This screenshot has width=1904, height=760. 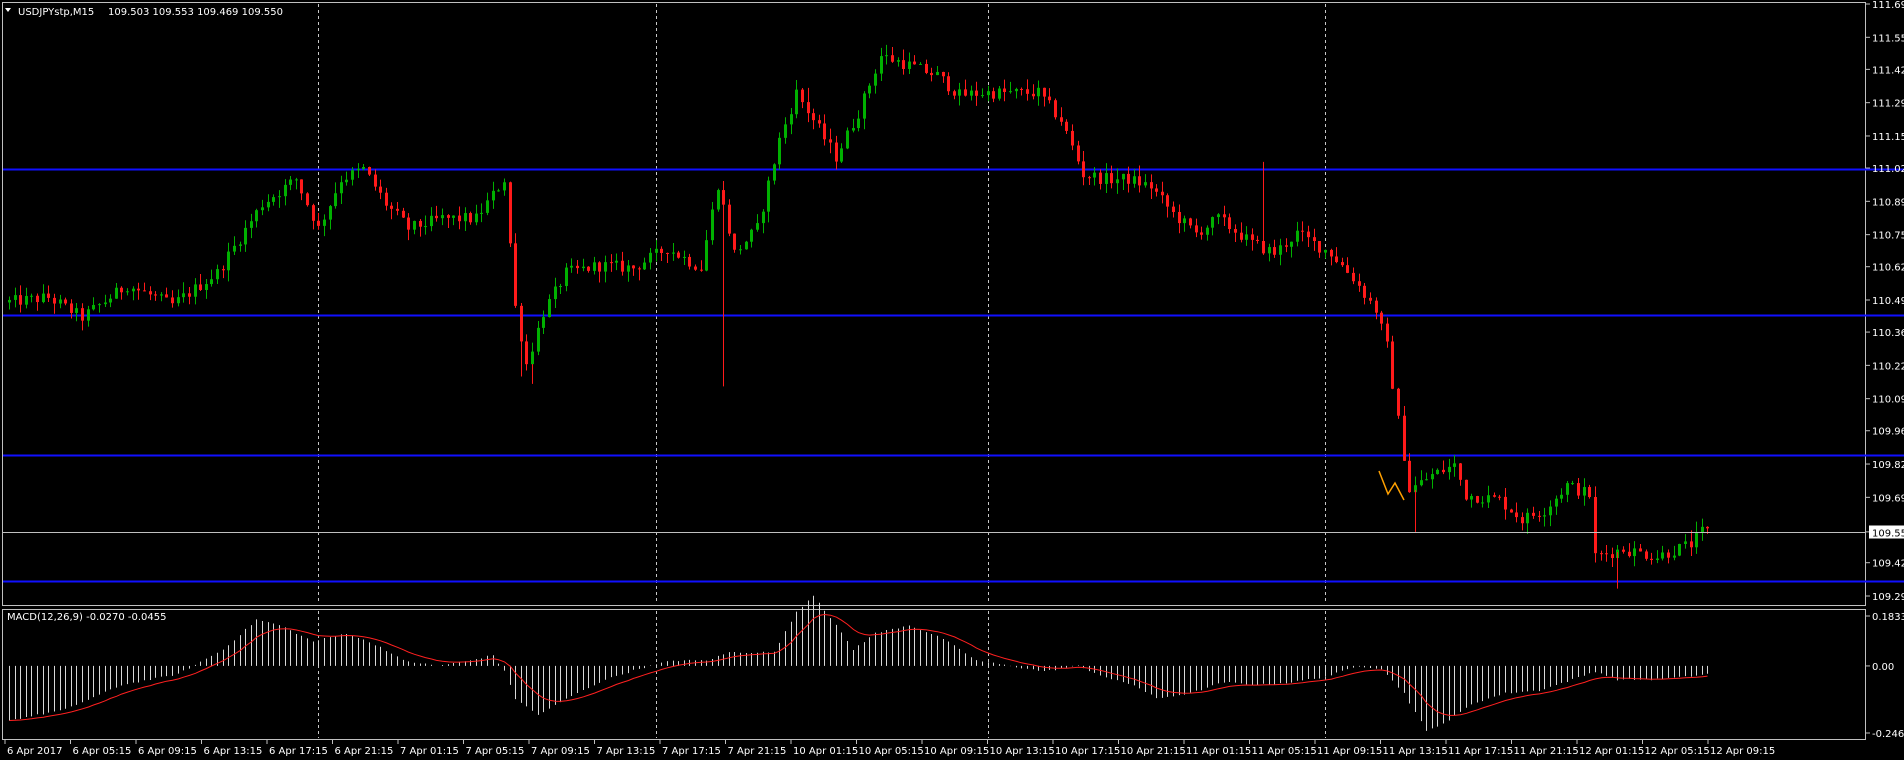 What do you see at coordinates (1888, 597) in the screenshot?
I see `price-tick-label: 109.290` at bounding box center [1888, 597].